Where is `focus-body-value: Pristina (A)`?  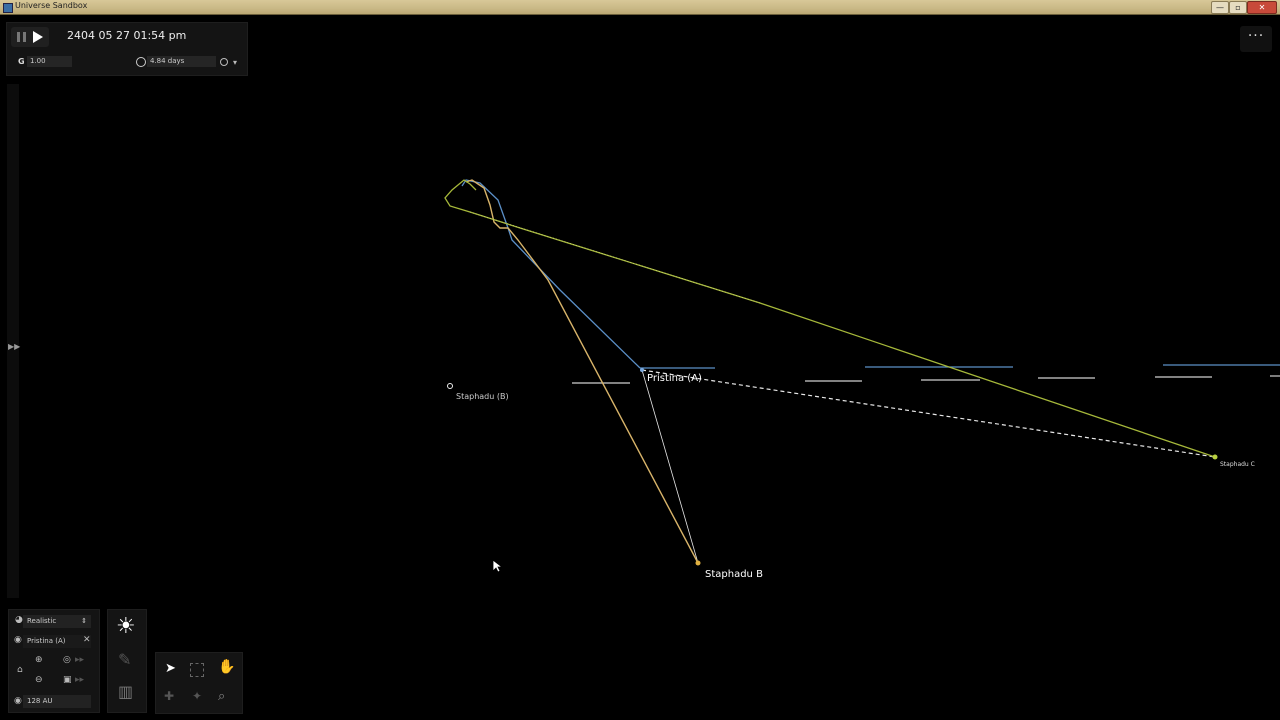 focus-body-value: Pristina (A) is located at coordinates (46, 641).